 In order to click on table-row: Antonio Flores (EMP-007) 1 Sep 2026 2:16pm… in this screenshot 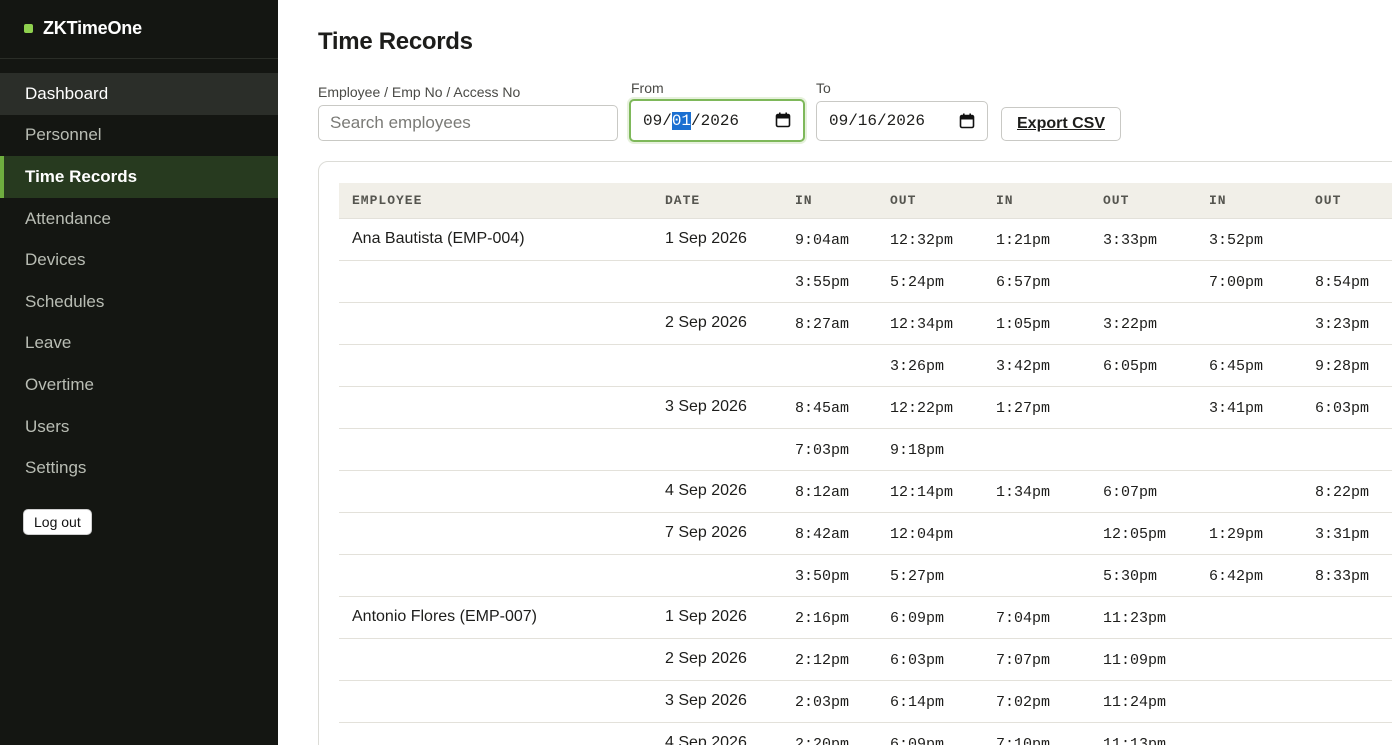, I will do `click(865, 617)`.